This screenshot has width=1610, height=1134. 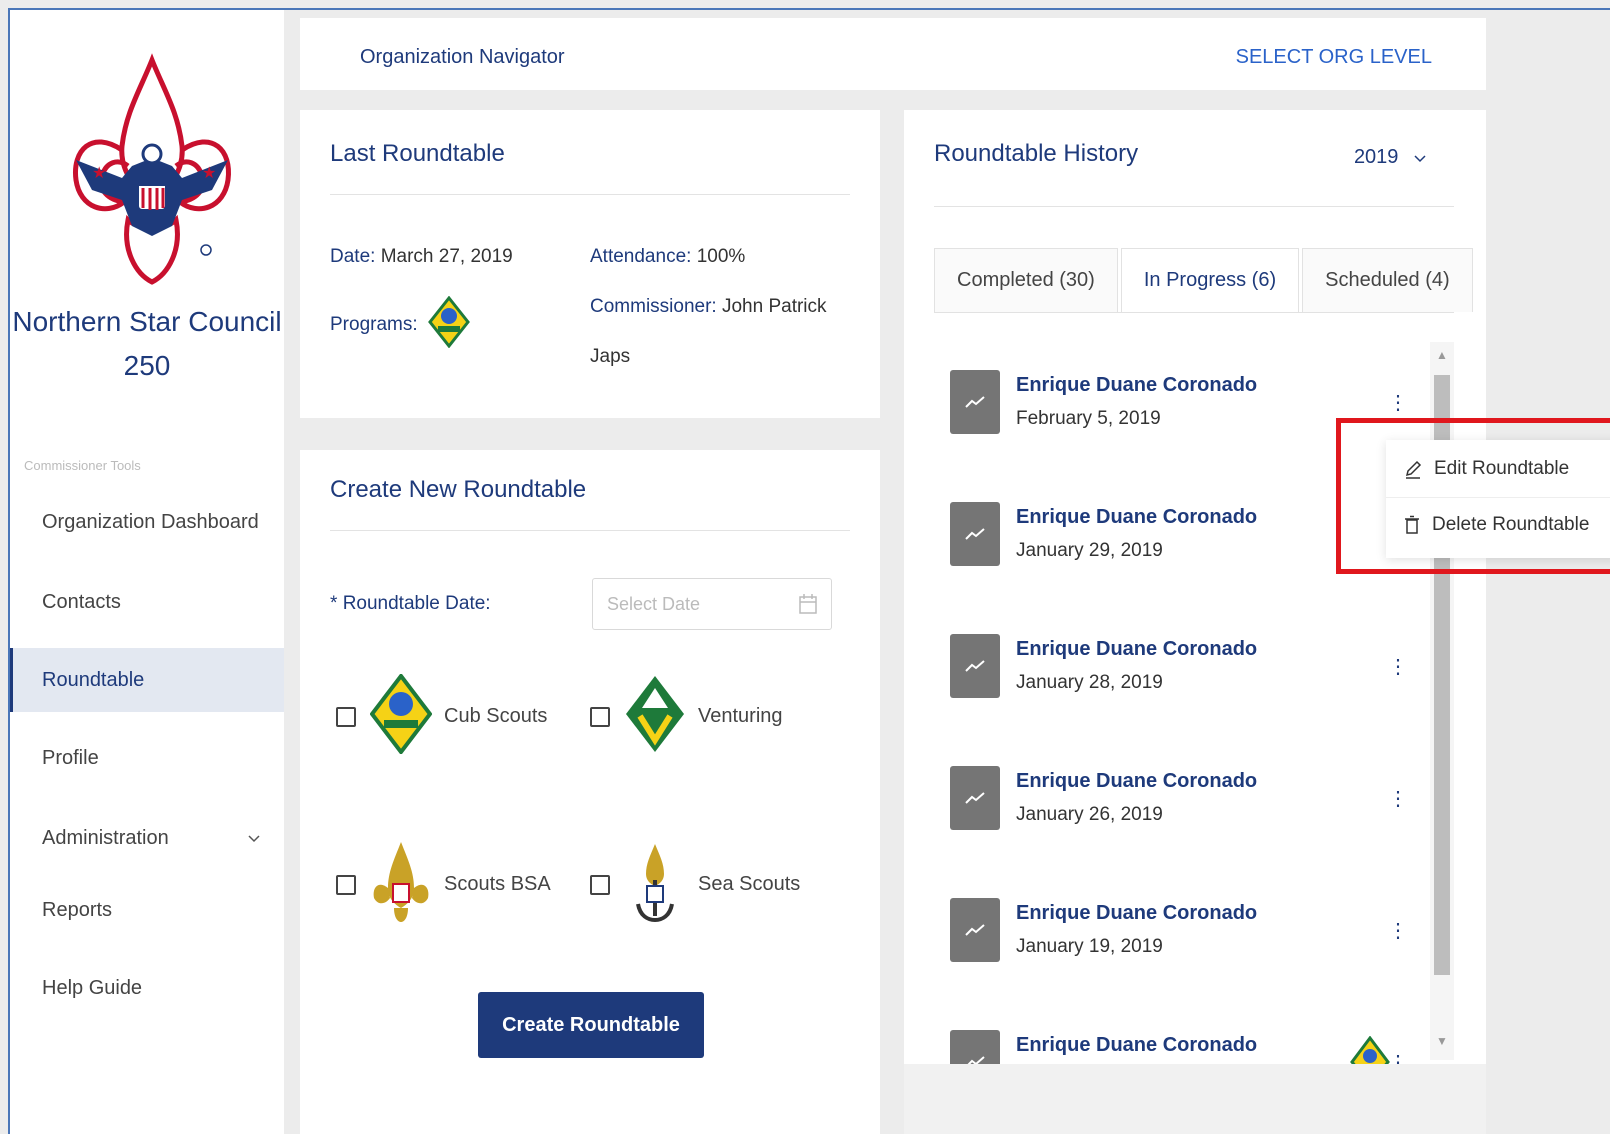 What do you see at coordinates (346, 716) in the screenshot?
I see `cub-scouts-checkbox` at bounding box center [346, 716].